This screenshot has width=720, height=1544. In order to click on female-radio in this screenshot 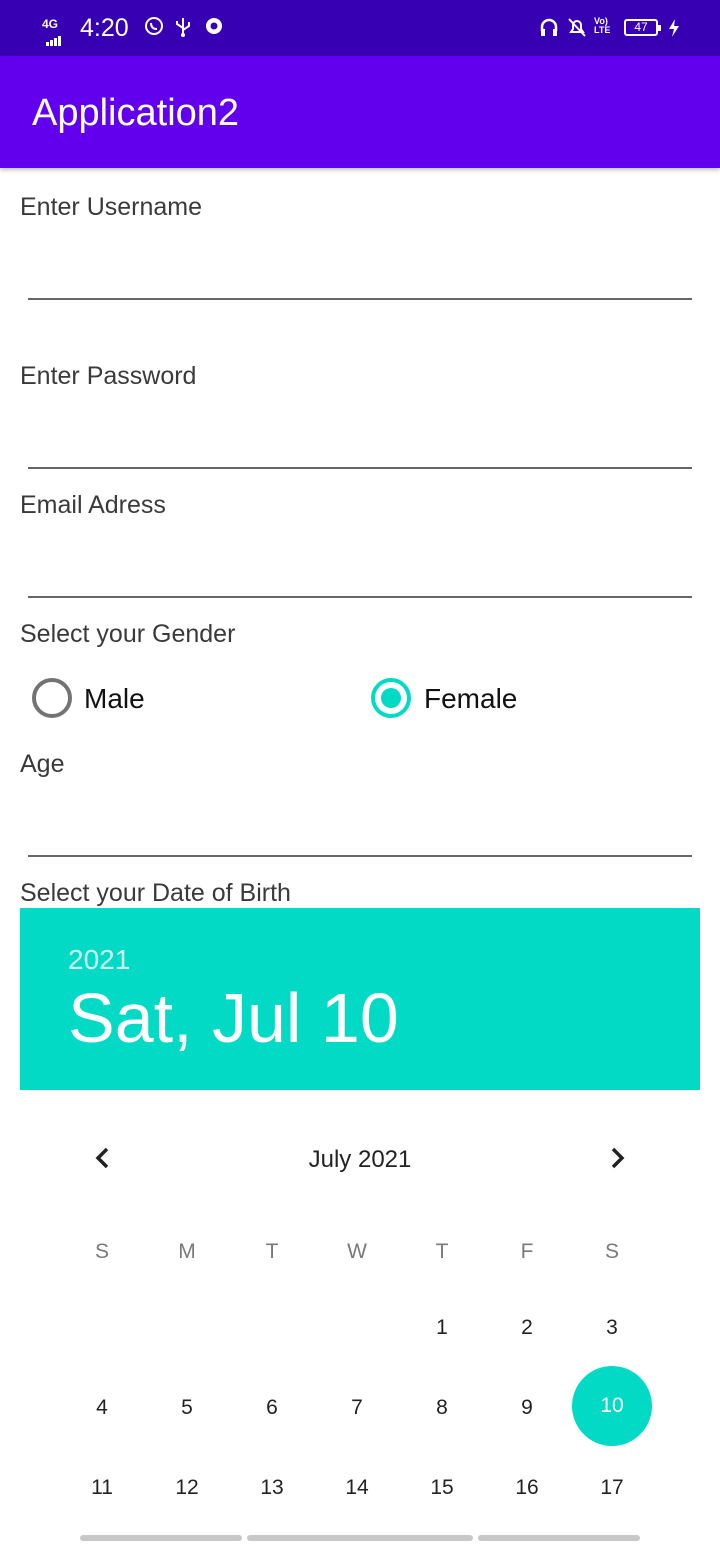, I will do `click(391, 698)`.